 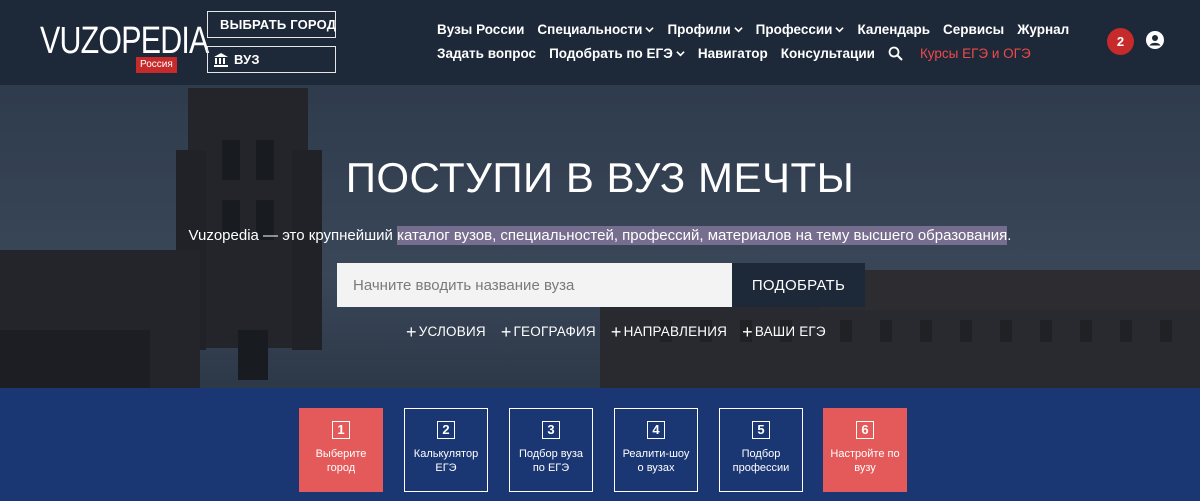 I want to click on nav-label: Сервисы, so click(x=974, y=29).